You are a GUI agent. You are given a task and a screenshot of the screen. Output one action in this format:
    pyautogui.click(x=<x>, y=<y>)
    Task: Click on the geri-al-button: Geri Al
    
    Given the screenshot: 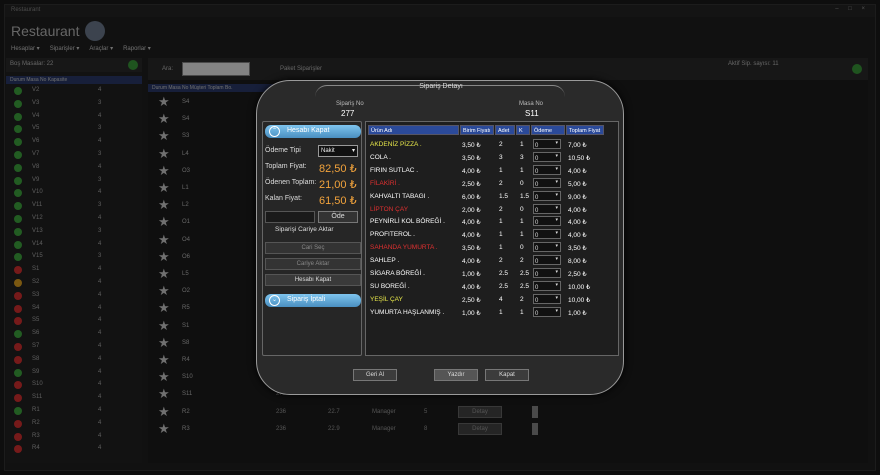 What is the action you would take?
    pyautogui.click(x=375, y=375)
    